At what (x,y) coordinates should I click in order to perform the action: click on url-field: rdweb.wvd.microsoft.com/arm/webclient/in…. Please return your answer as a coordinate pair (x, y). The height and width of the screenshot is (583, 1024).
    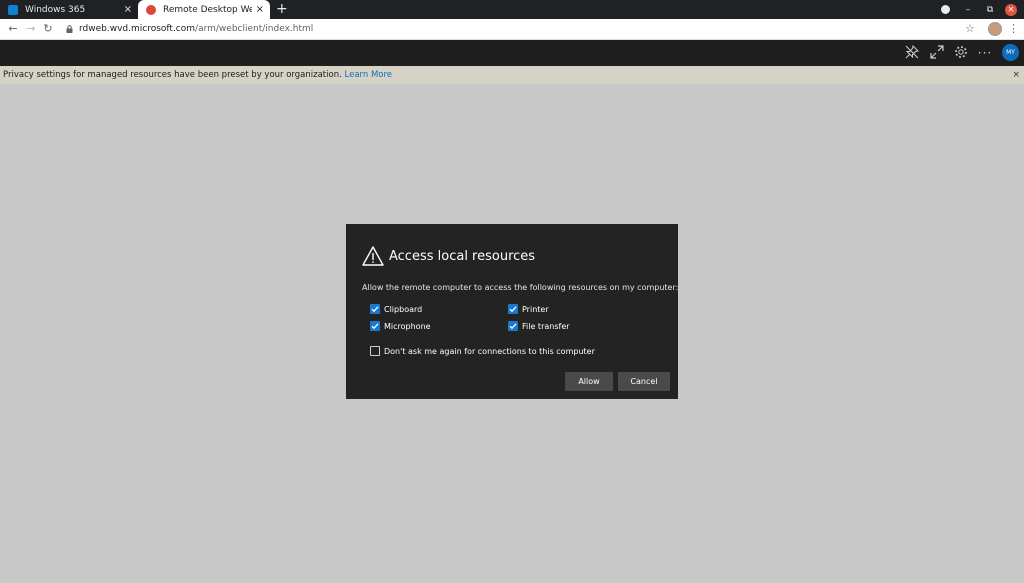
    Looking at the image, I should click on (196, 29).